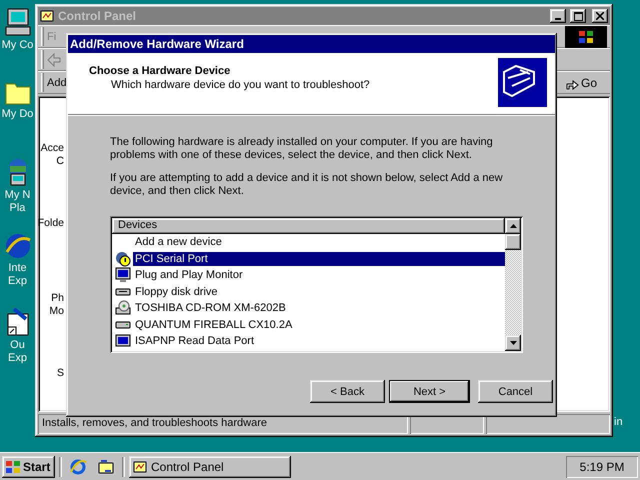 This screenshot has height=480, width=640. Describe the element at coordinates (429, 391) in the screenshot. I see `dialog-button: Next >` at that location.